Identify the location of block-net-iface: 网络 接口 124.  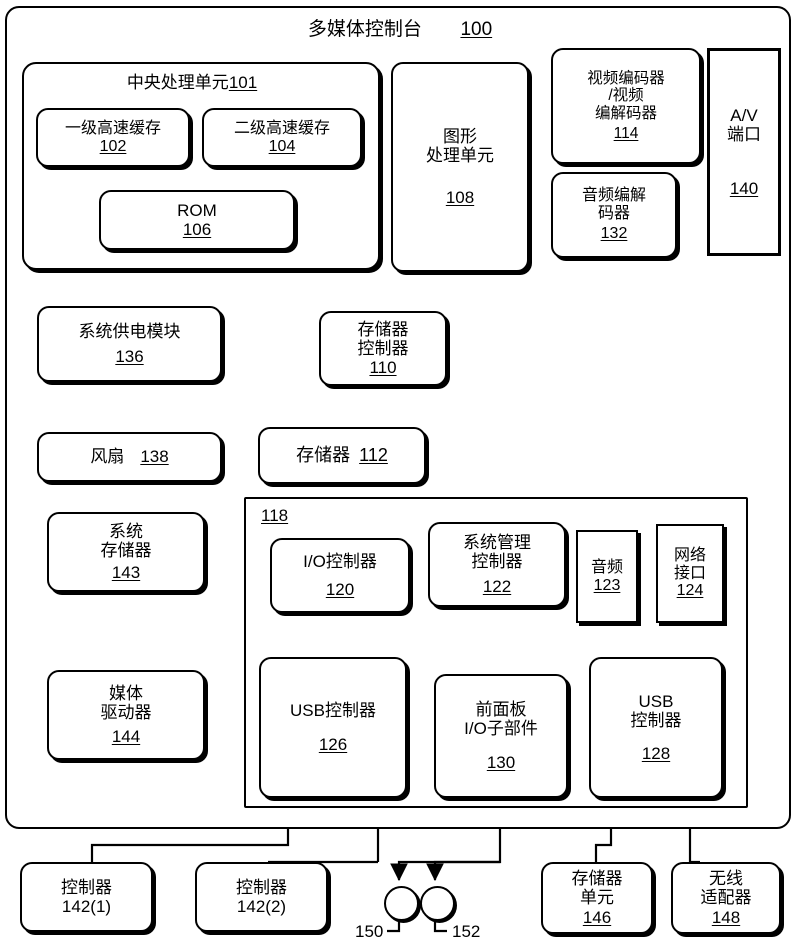
(690, 573).